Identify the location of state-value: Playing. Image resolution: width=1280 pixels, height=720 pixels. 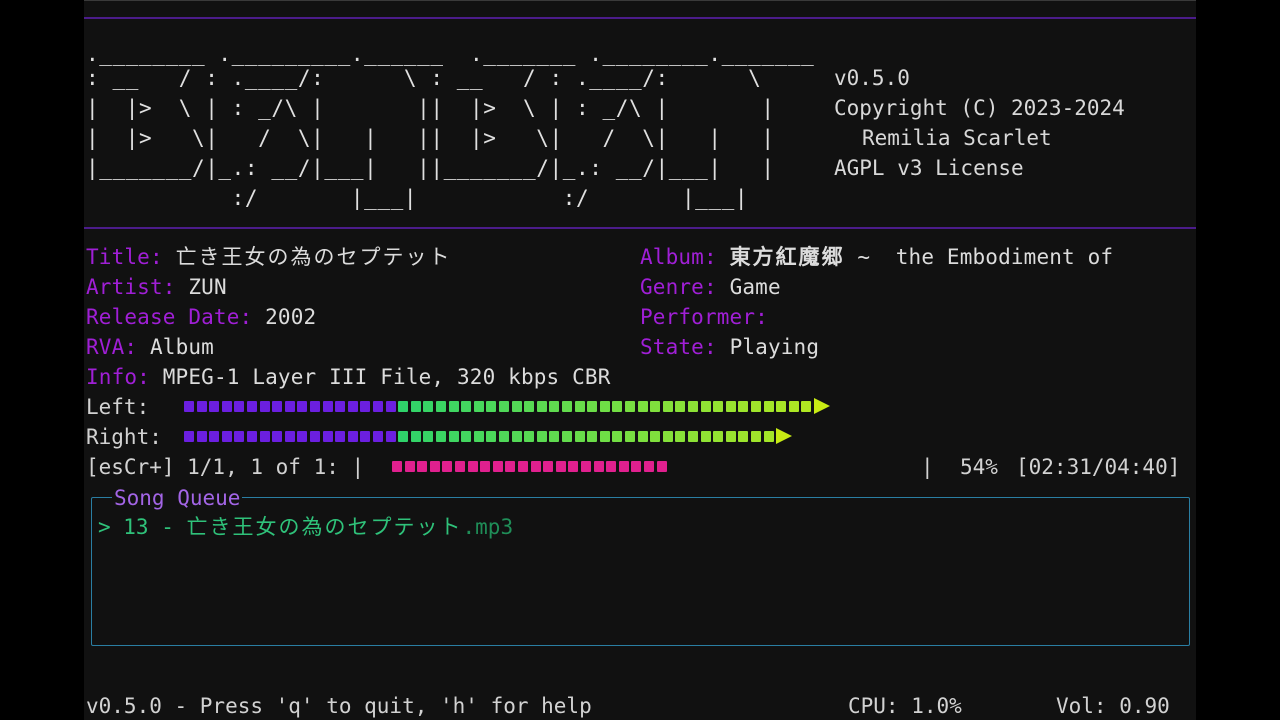
(774, 347).